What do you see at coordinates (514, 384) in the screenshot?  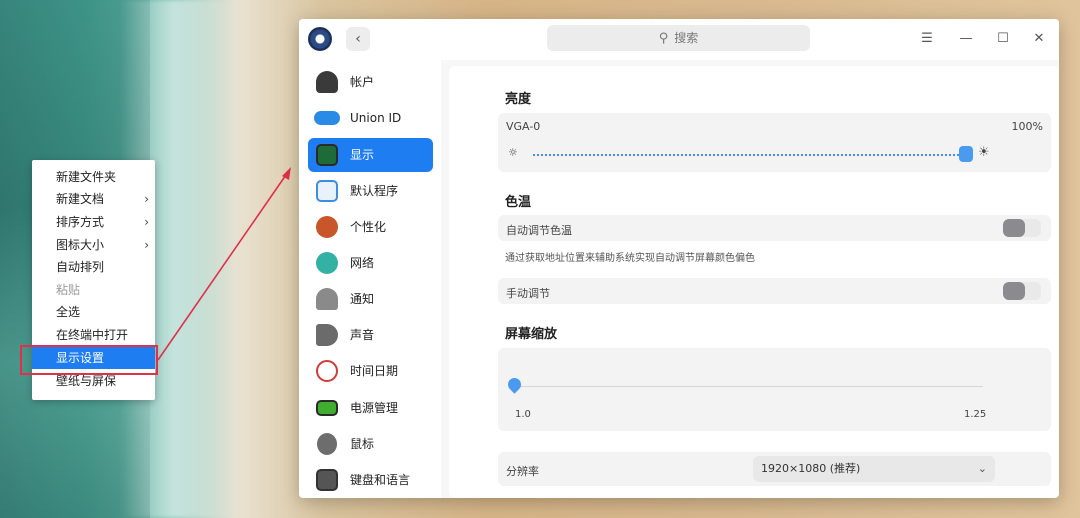 I see `scaling-slider-thumb` at bounding box center [514, 384].